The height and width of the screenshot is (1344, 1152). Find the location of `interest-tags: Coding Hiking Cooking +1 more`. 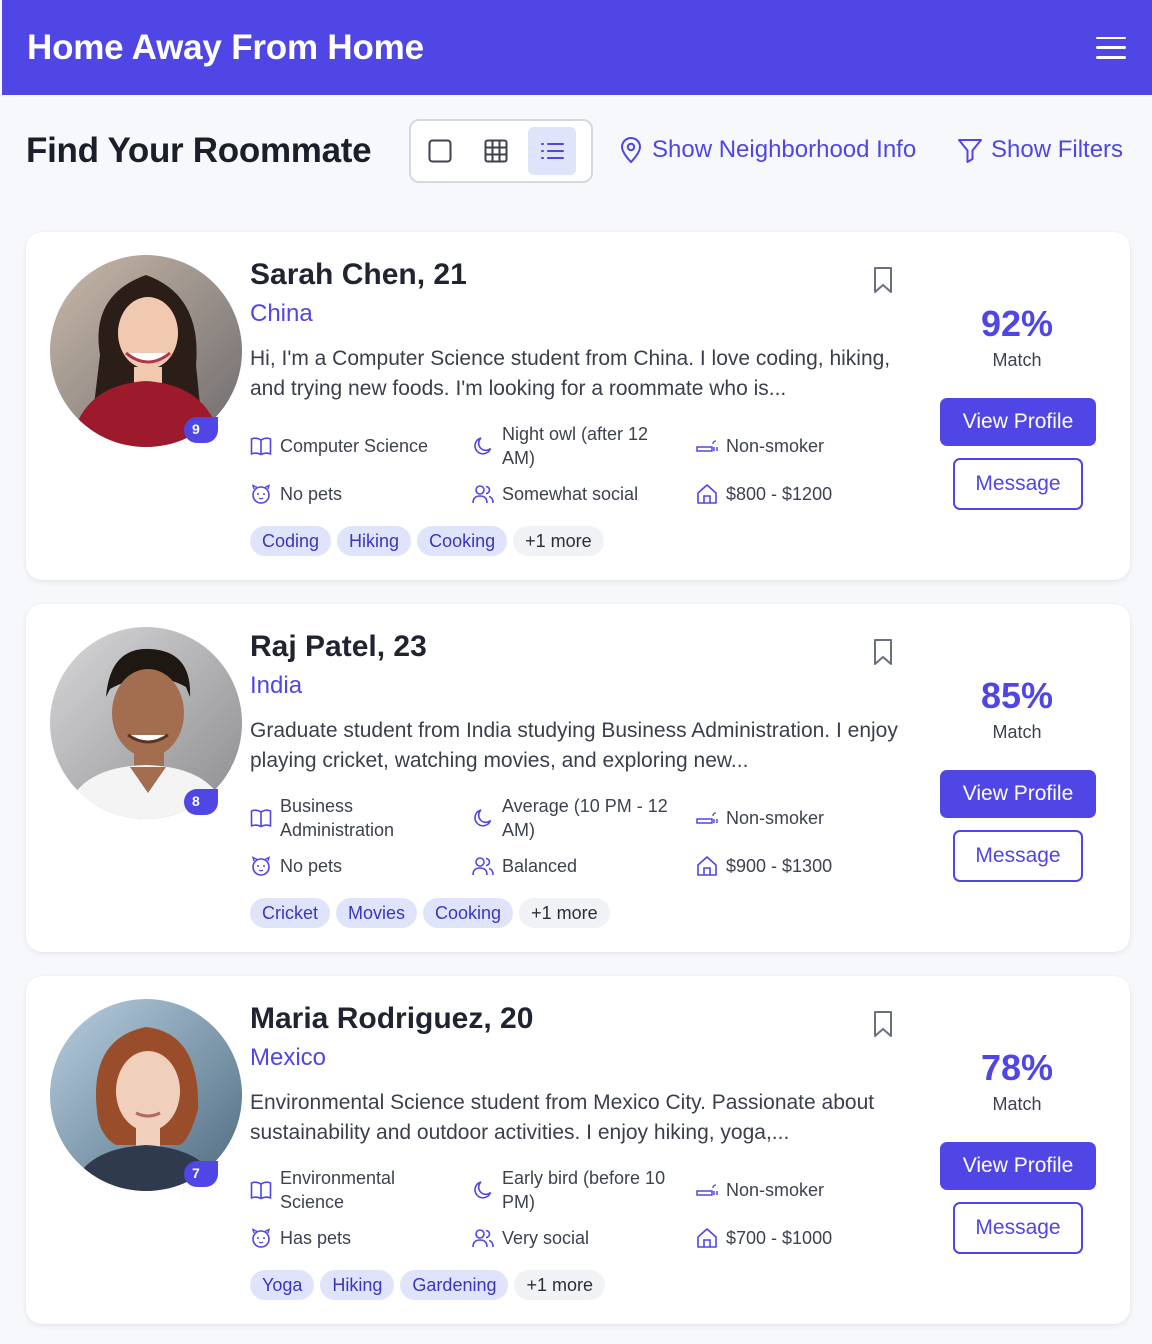

interest-tags: Coding Hiking Cooking +1 more is located at coordinates (427, 541).